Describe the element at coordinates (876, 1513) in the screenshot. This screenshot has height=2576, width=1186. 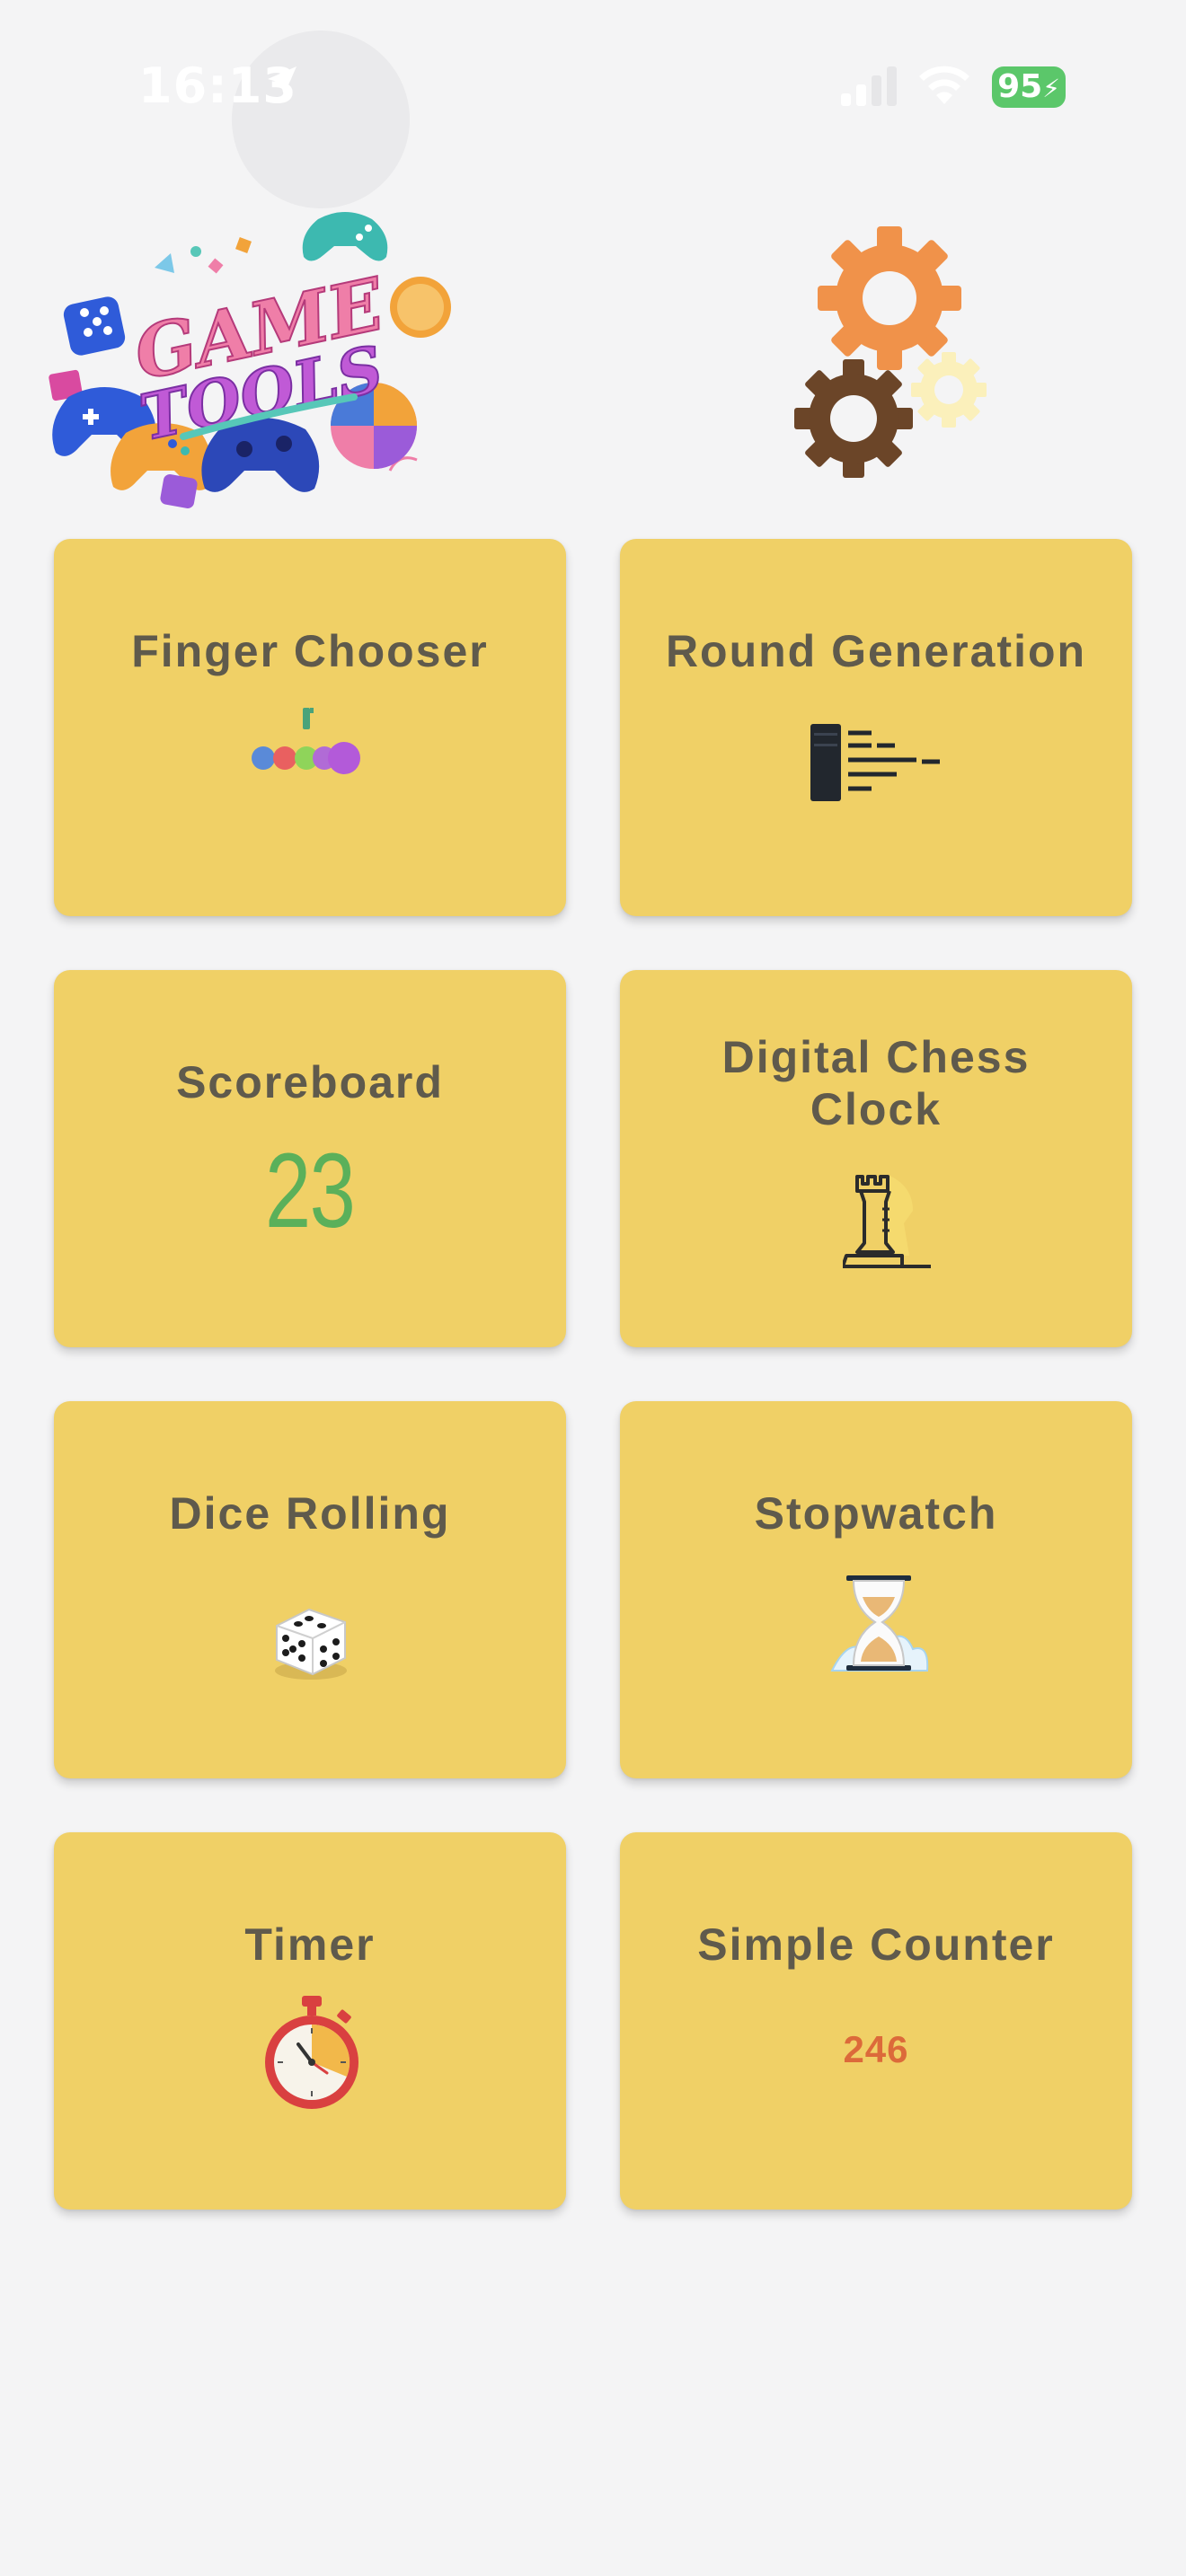
I see `tool-title: Stopwatch` at that location.